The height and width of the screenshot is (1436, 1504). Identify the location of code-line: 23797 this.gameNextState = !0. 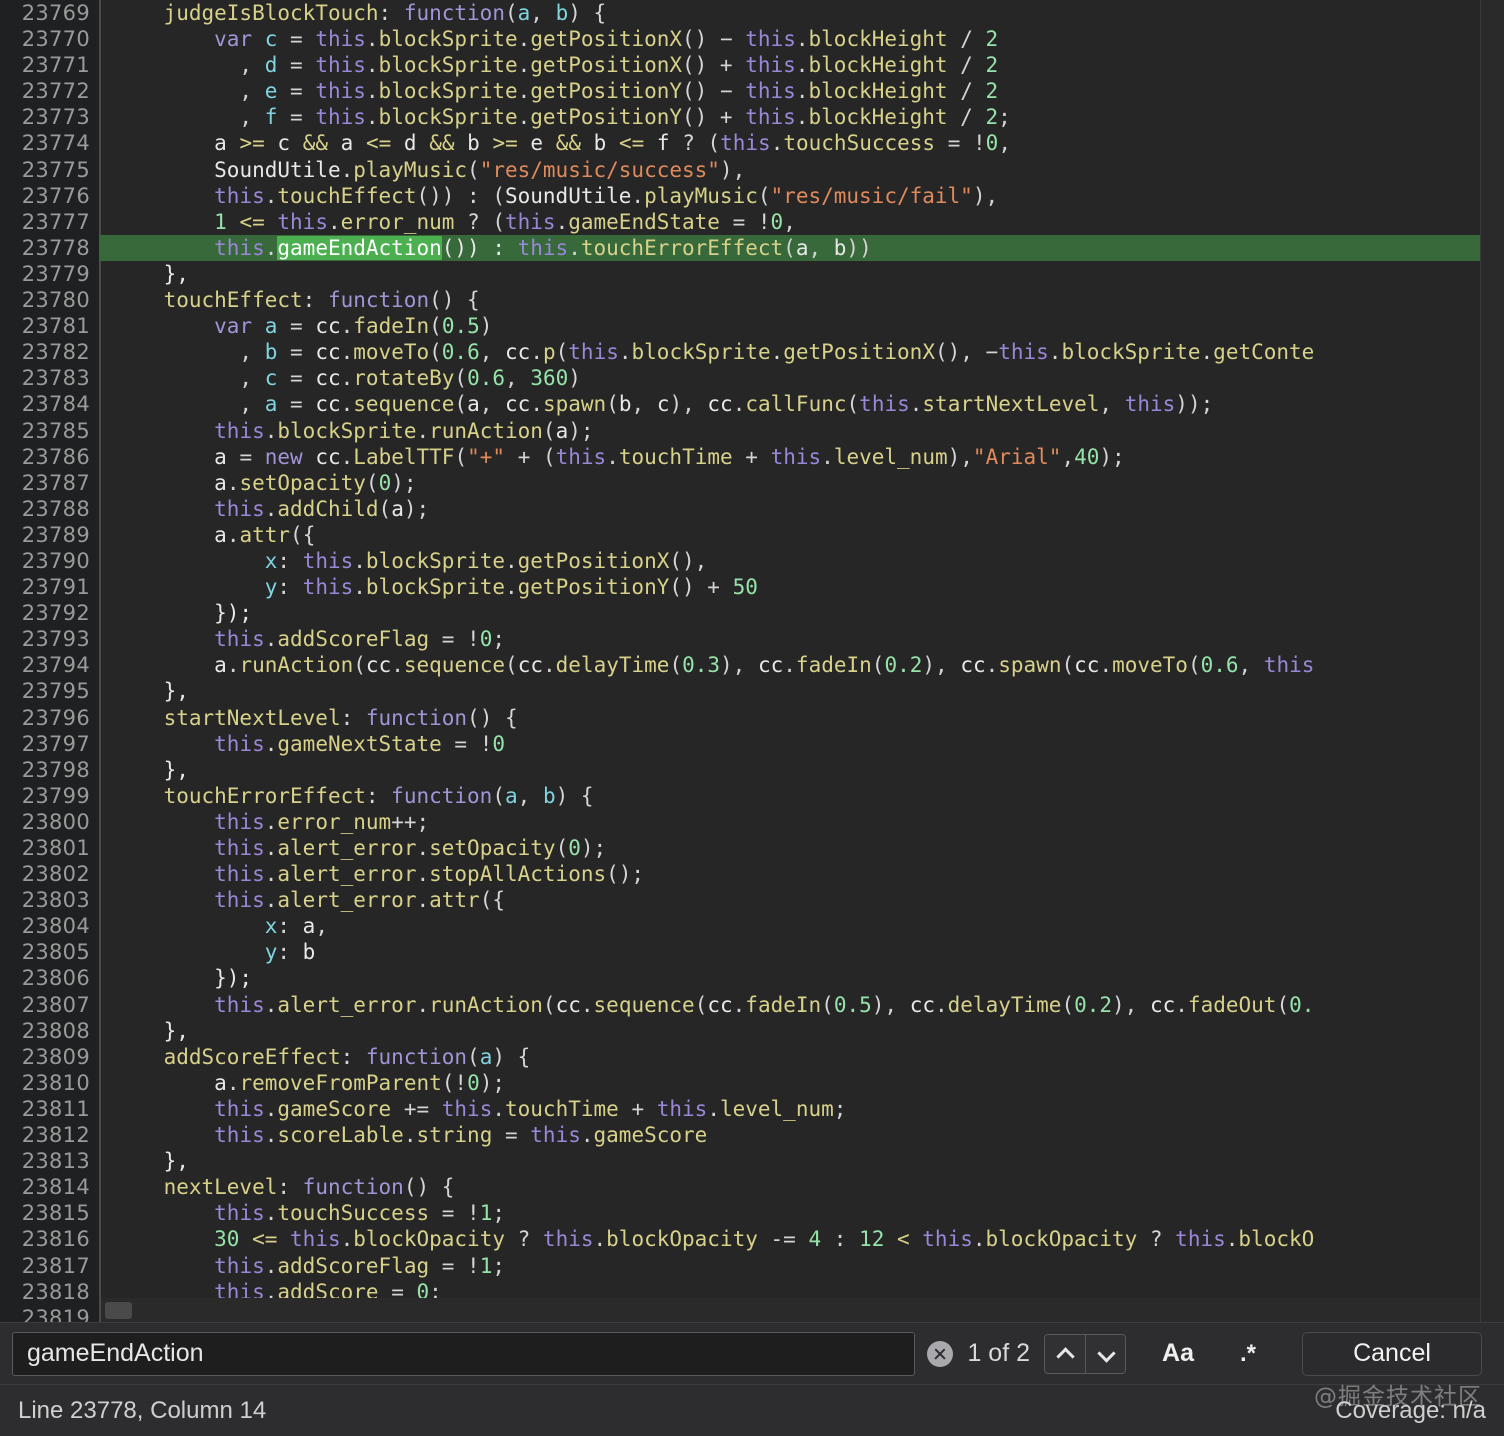
(752, 743).